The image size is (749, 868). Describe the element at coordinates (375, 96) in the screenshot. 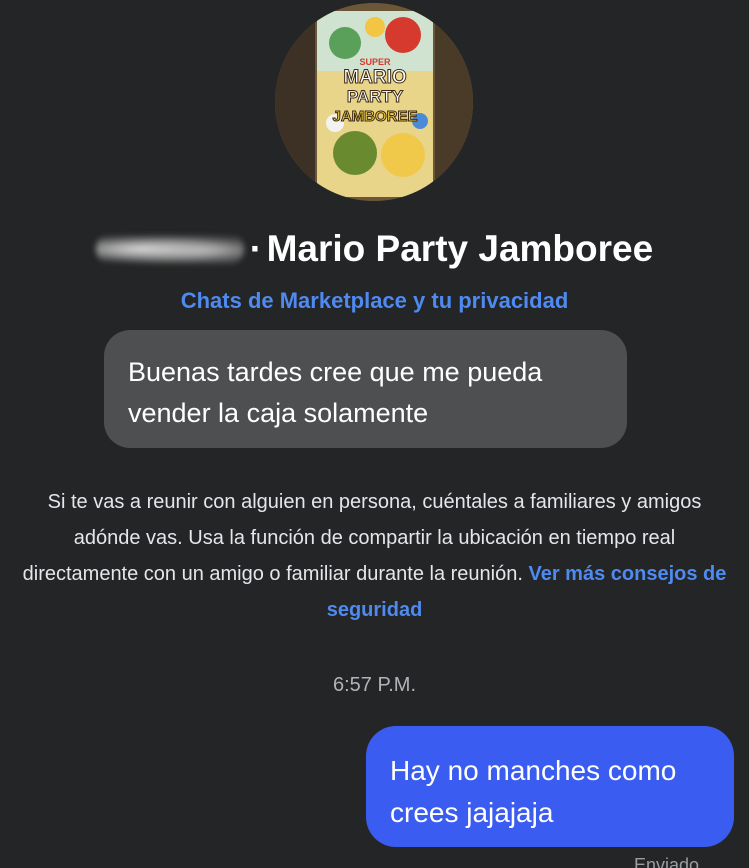

I see `box-logo-party: PARTY` at that location.